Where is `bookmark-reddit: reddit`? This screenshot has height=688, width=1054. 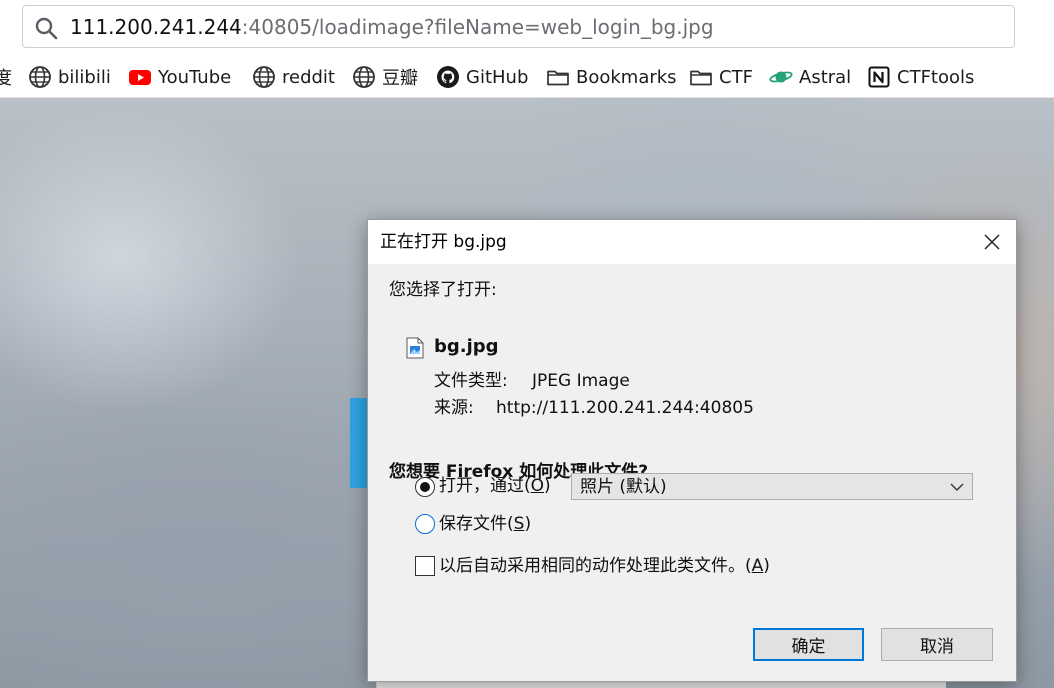
bookmark-reddit: reddit is located at coordinates (293, 77).